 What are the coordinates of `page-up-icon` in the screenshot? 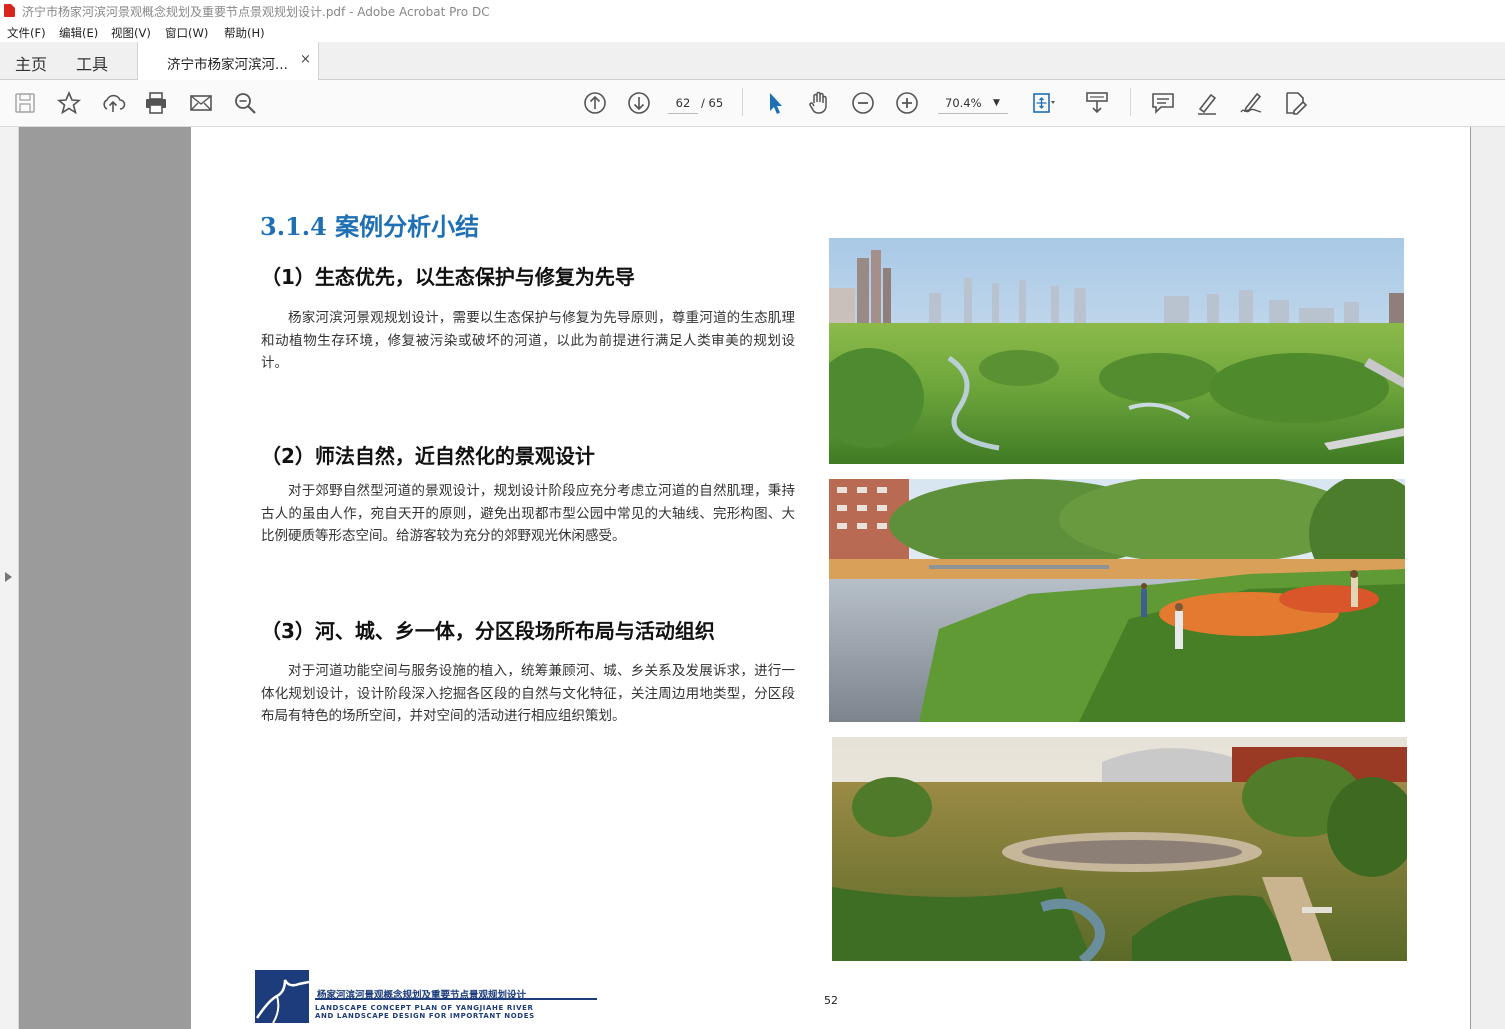 It's located at (595, 103).